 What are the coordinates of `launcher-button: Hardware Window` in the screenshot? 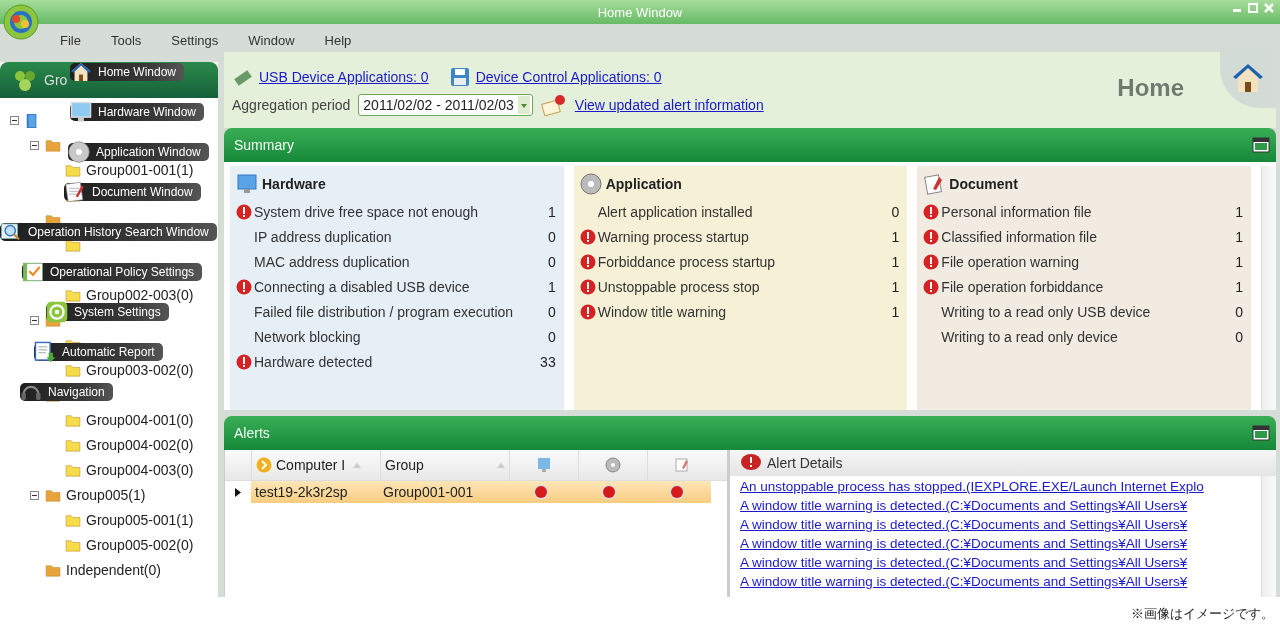 It's located at (137, 112).